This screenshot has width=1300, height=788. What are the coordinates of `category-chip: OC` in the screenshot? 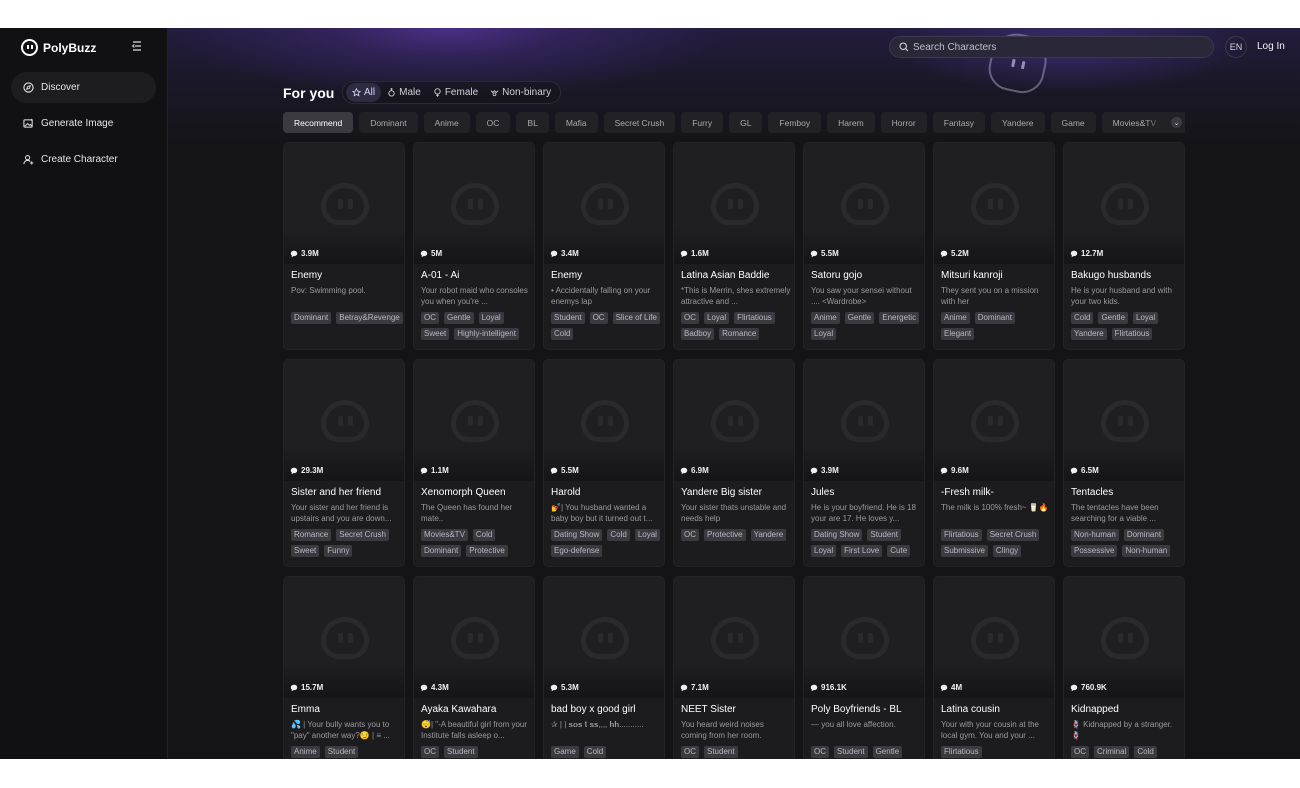 It's located at (493, 122).